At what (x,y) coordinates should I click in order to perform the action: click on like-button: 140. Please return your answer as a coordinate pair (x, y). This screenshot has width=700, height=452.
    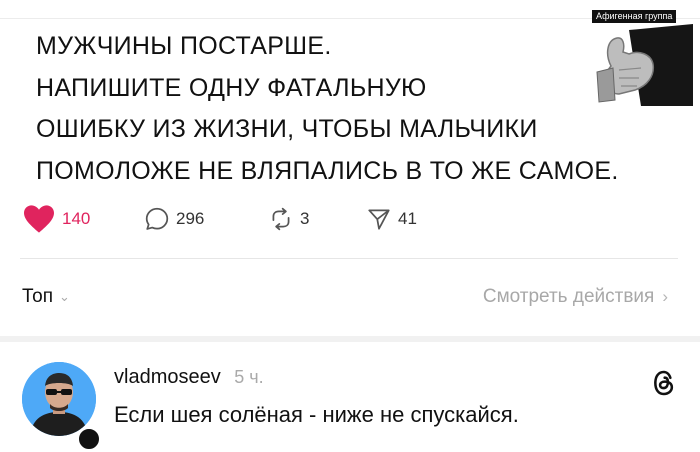
    Looking at the image, I should click on (56, 219).